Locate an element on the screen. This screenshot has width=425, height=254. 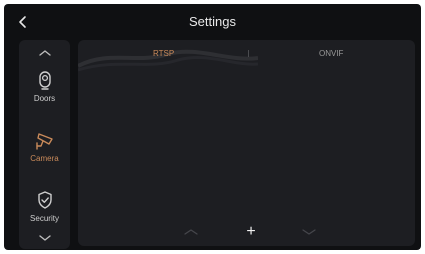
tab-rtsp: RTSP is located at coordinates (163, 54).